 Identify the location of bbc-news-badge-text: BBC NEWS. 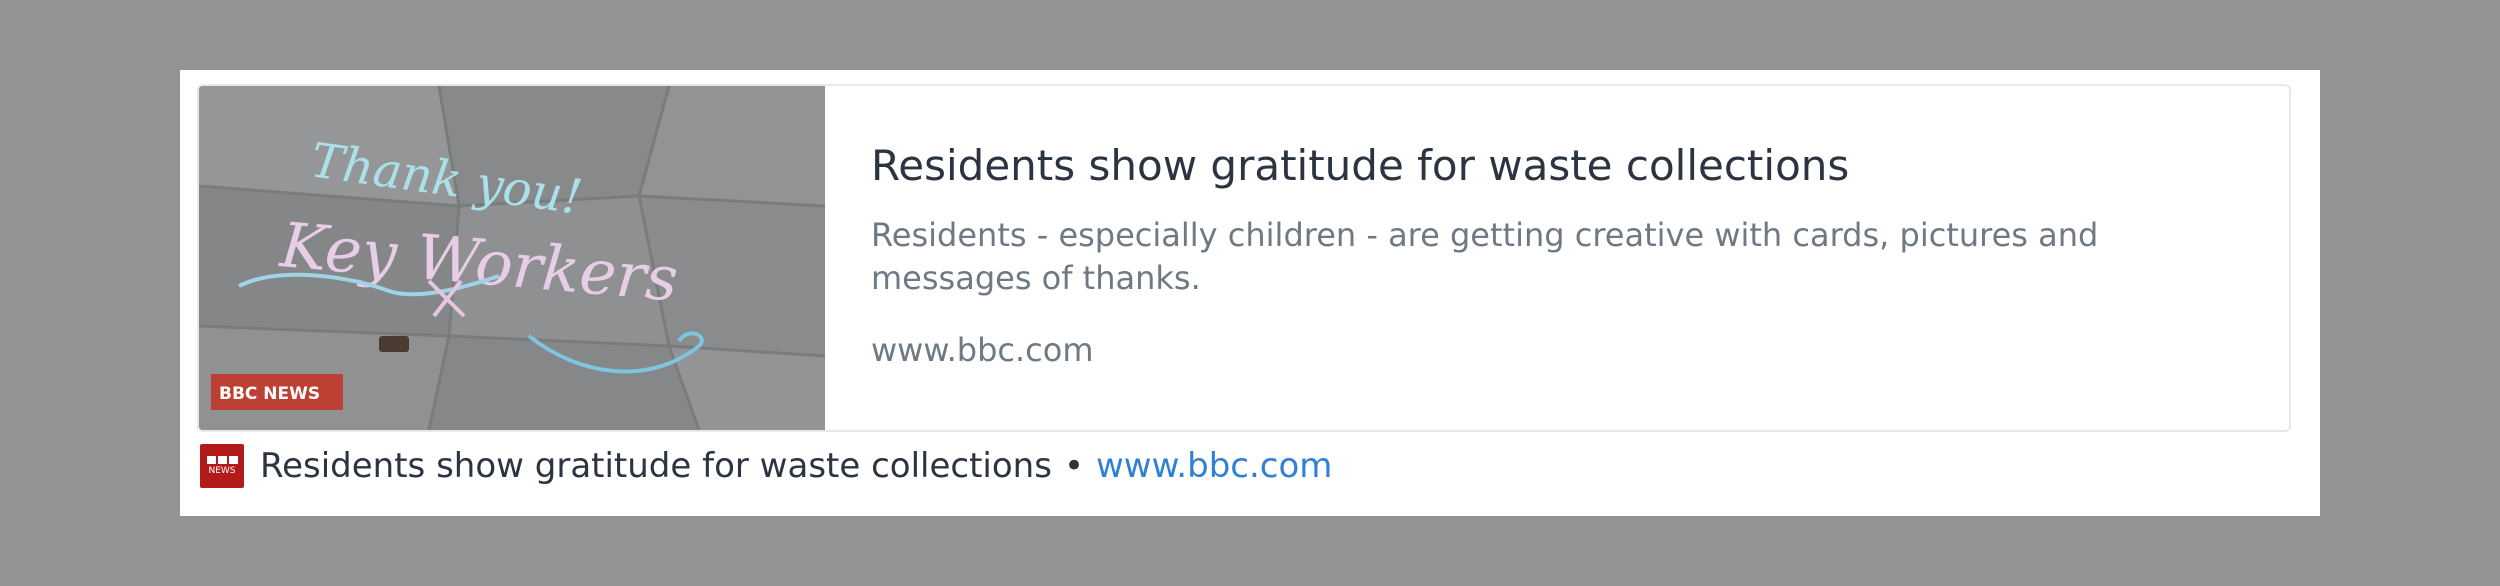
(269, 394).